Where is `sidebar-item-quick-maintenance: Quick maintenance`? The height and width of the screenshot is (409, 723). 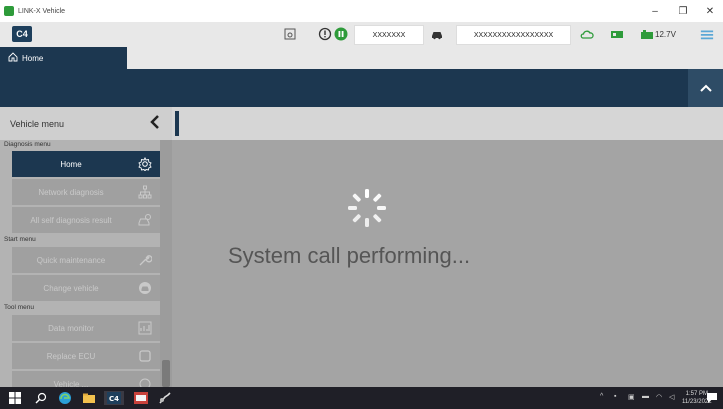
sidebar-item-quick-maintenance: Quick maintenance is located at coordinates (86, 260).